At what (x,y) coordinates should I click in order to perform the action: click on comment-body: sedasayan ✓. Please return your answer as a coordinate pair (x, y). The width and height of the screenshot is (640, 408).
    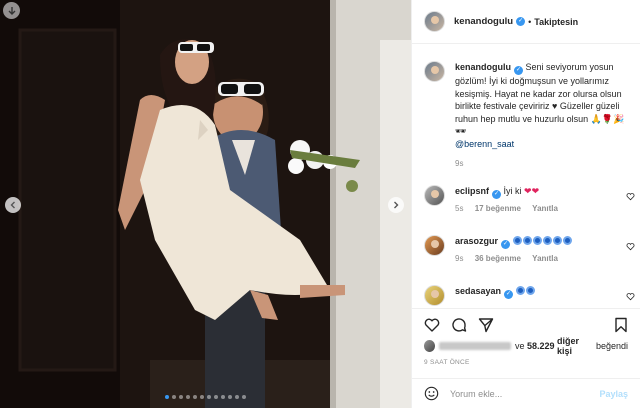
    Looking at the image, I should click on (542, 292).